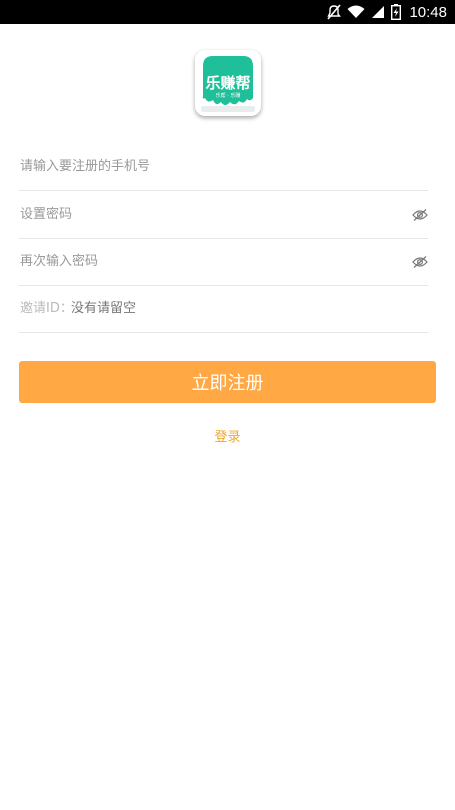 This screenshot has width=455, height=810. Describe the element at coordinates (227, 12) in the screenshot. I see `status-bar: 10:48` at that location.